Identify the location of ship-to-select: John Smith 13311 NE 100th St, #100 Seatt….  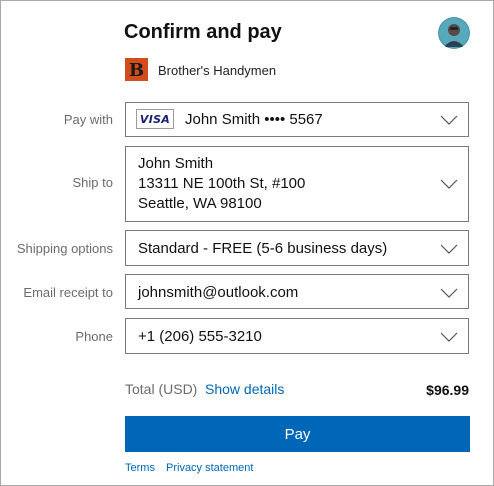
(297, 184).